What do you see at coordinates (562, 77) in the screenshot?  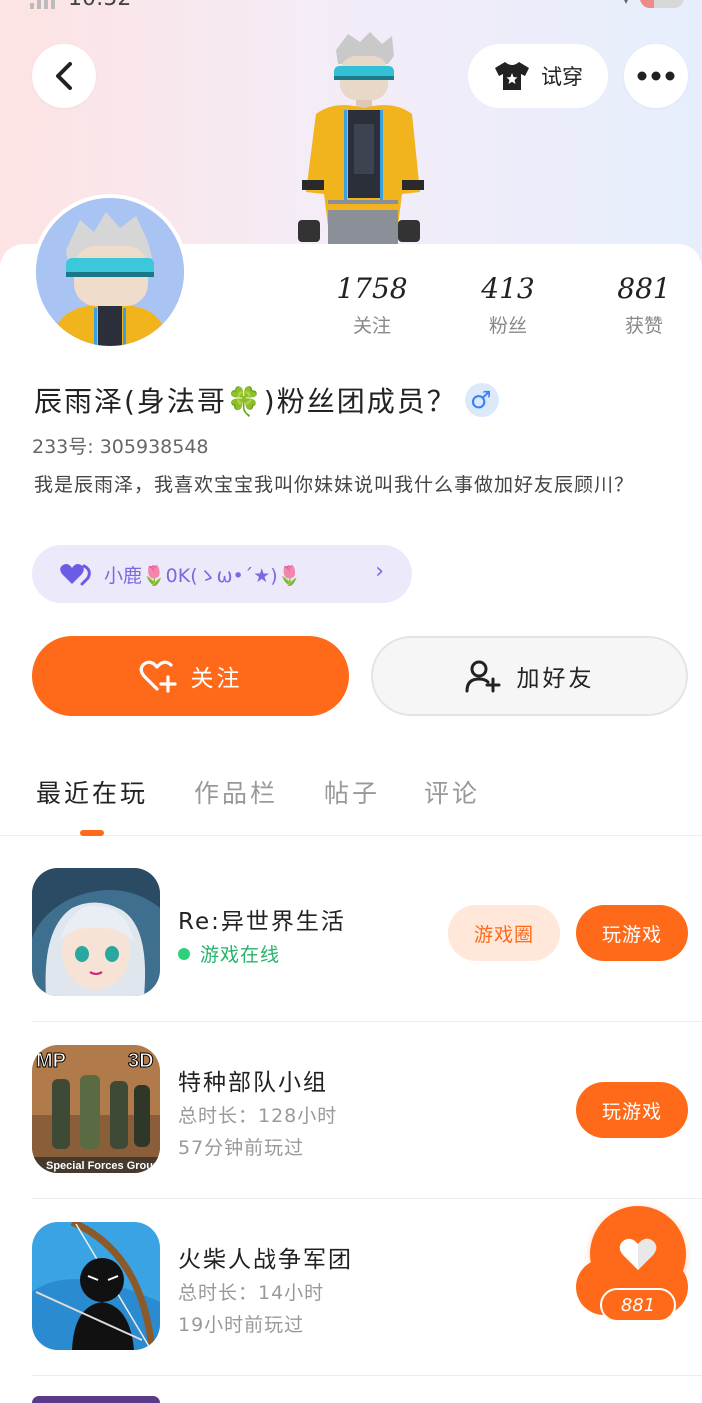 I see `try-on-label: 试穿` at bounding box center [562, 77].